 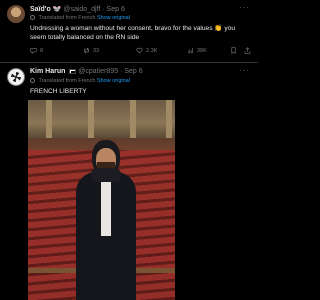 I want to click on reply-button: 8, so click(x=36, y=50).